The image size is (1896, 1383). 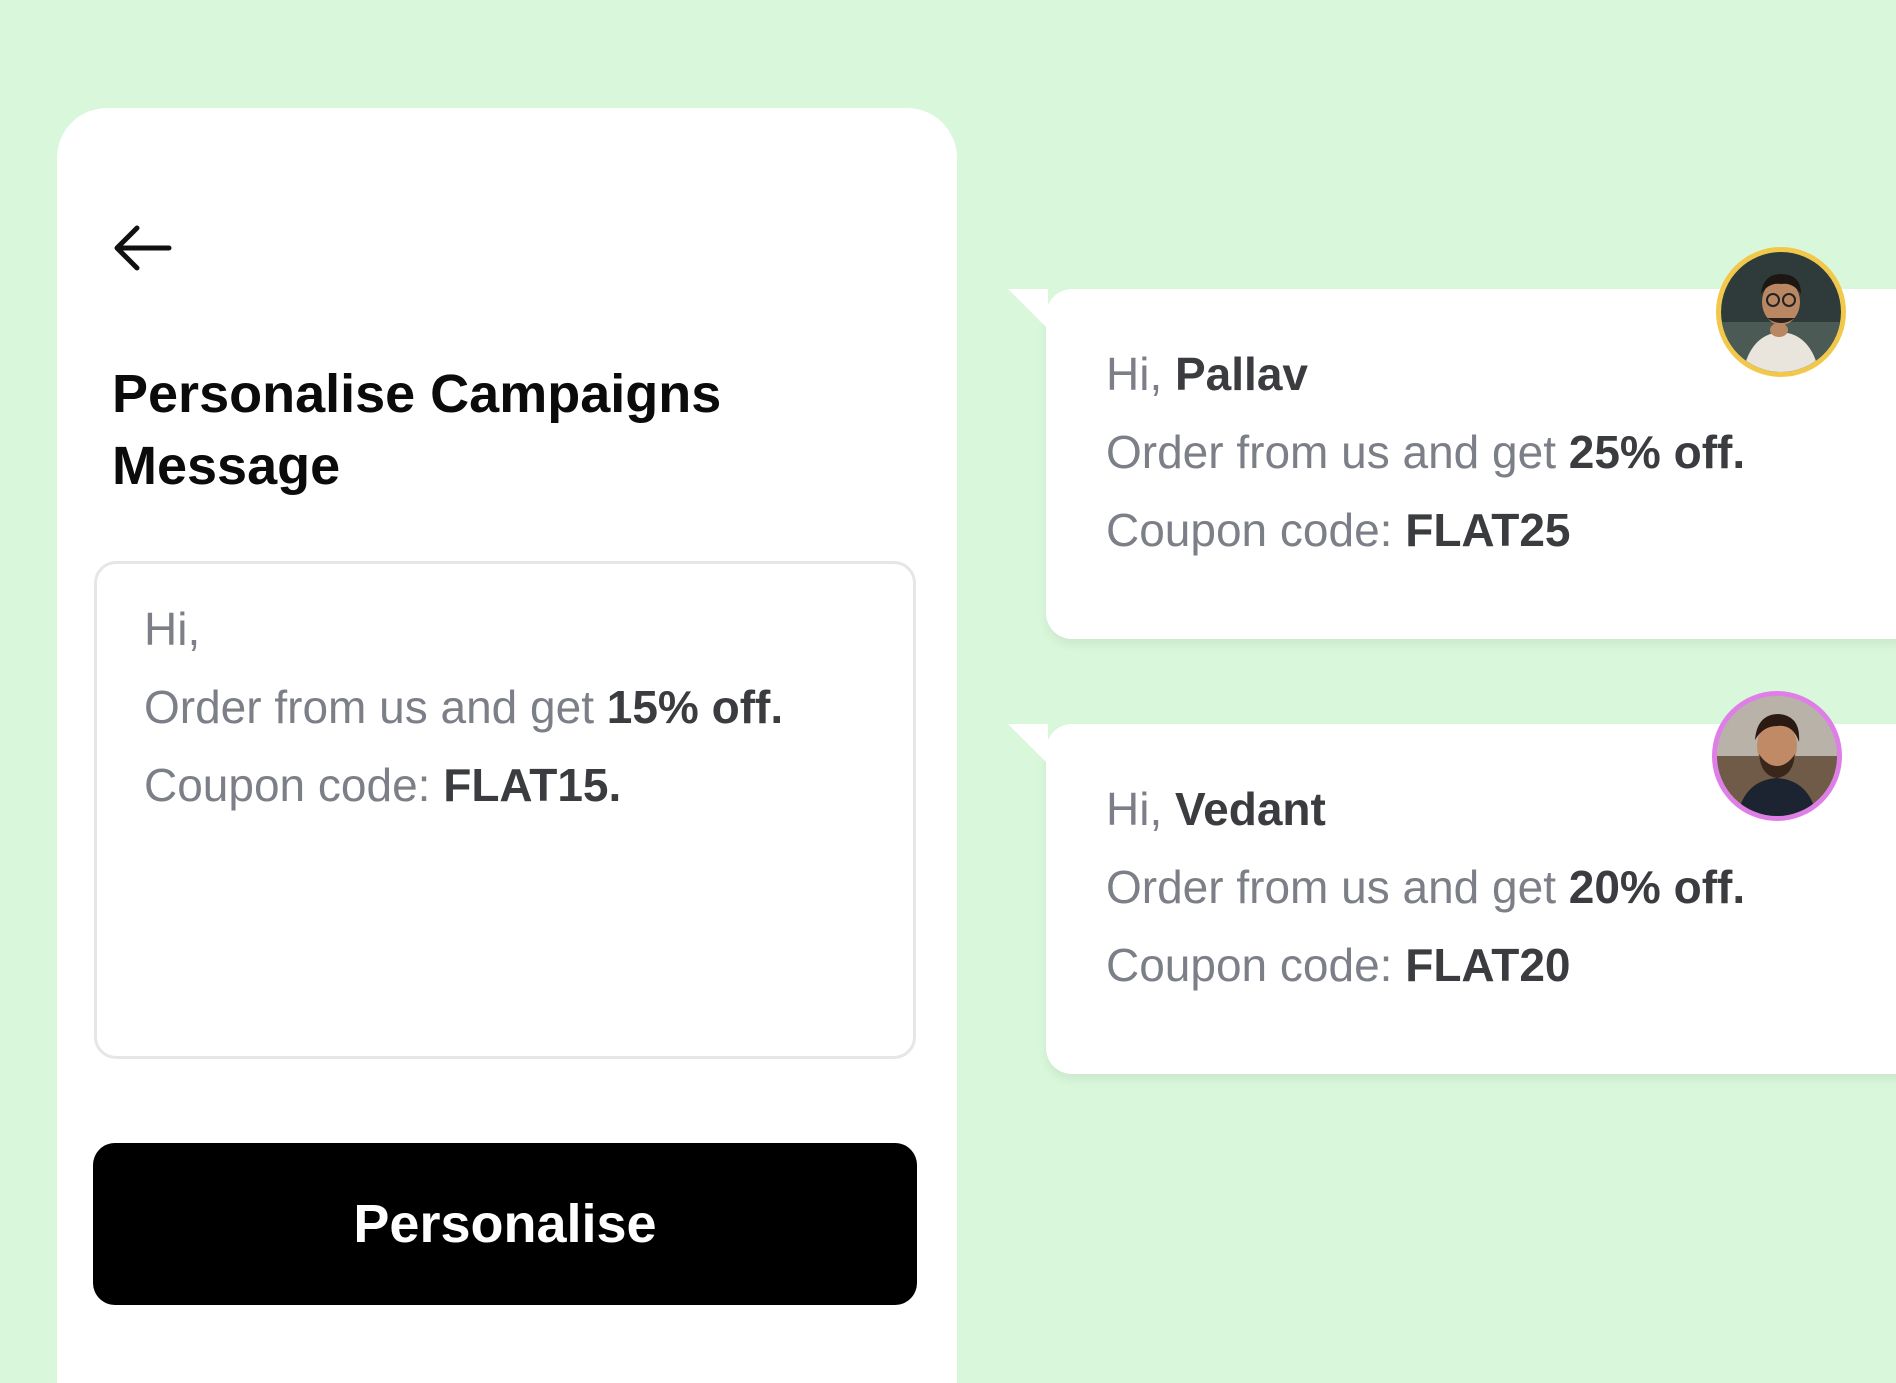 I want to click on page-title: Personalise Campaigns Message, so click(x=417, y=430).